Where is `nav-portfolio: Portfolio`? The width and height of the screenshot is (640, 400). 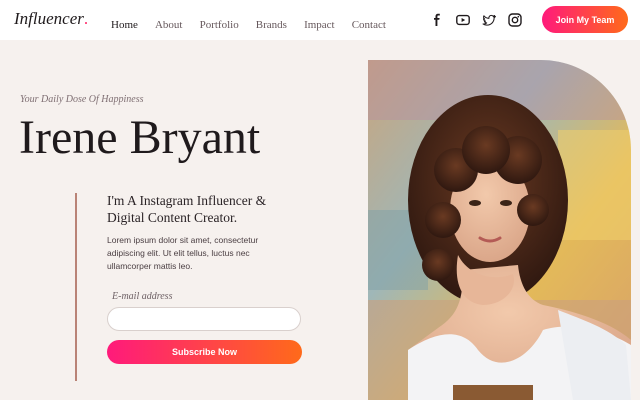 nav-portfolio: Portfolio is located at coordinates (219, 25).